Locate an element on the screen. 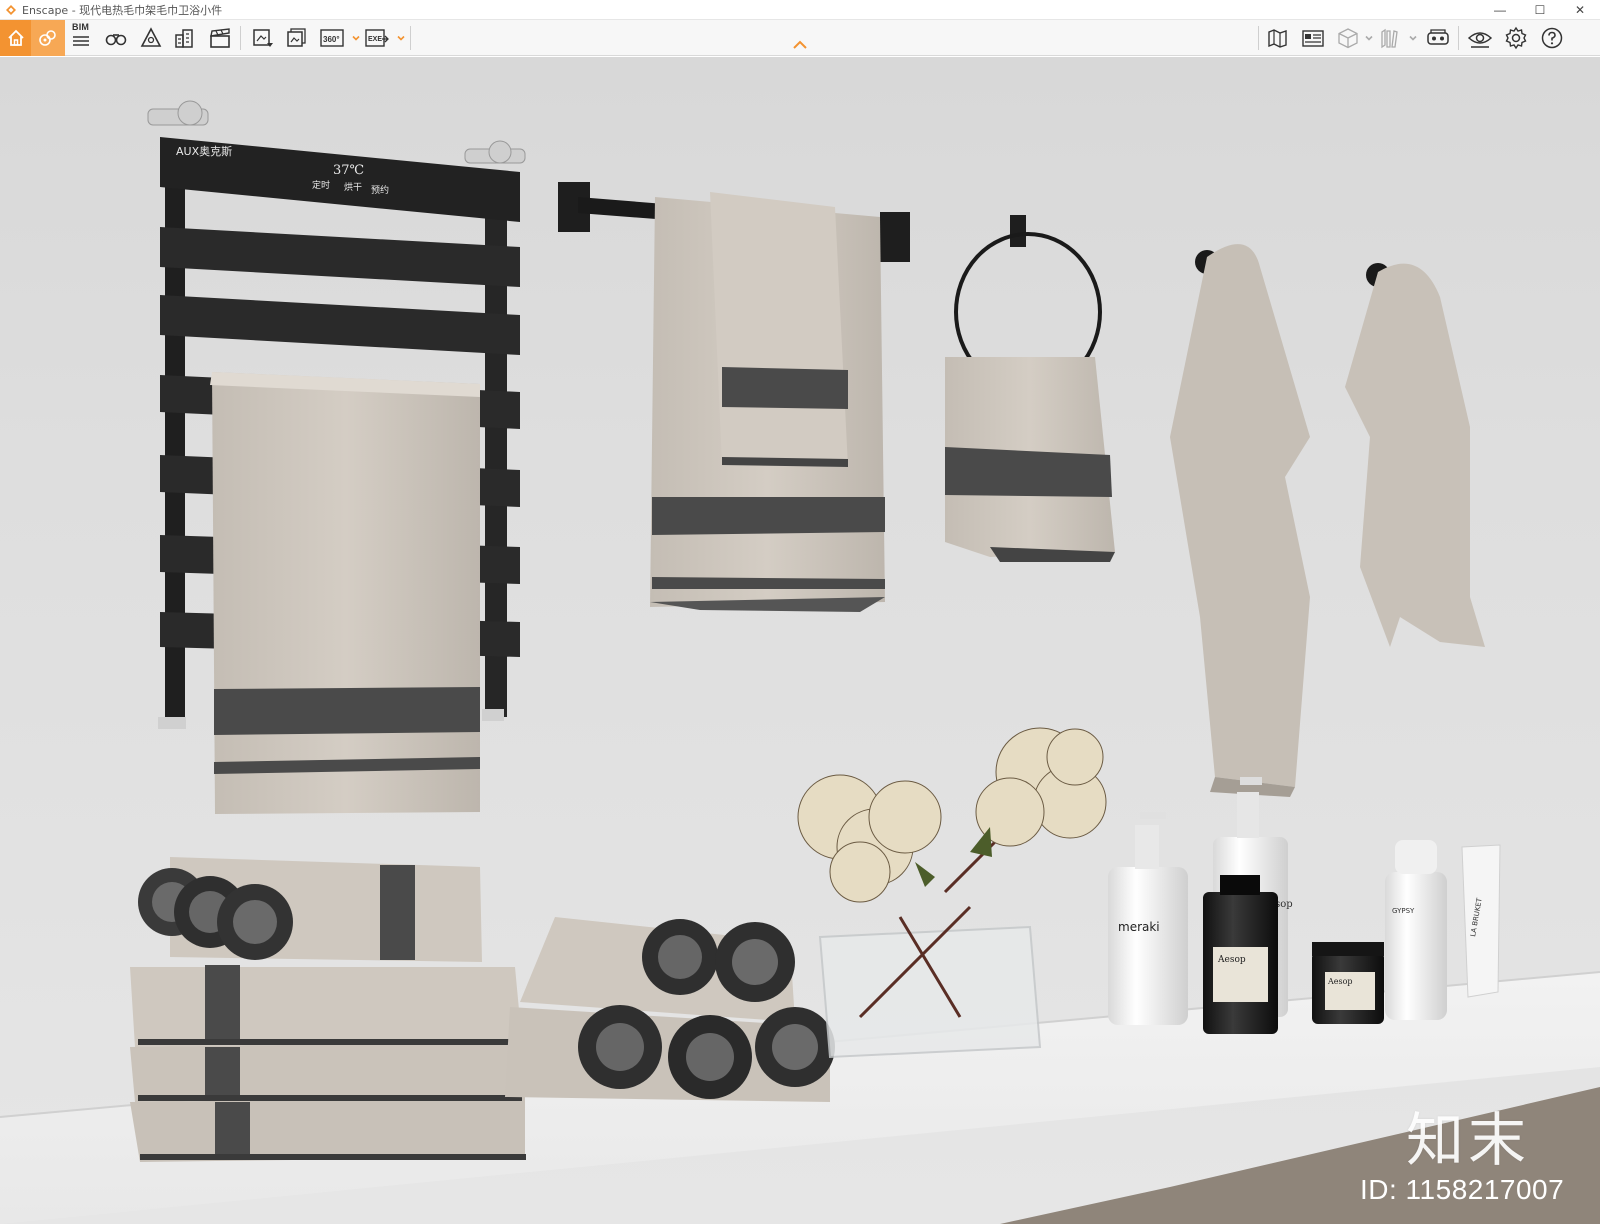 This screenshot has height=1224, width=1600. views-button is located at coordinates (116, 38).